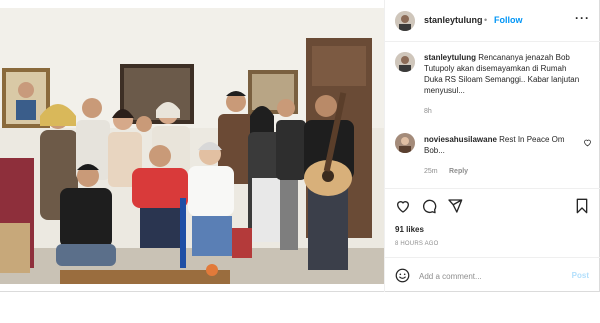 This screenshot has height=323, width=600. I want to click on comment-username: noviesahusilawane, so click(460, 139).